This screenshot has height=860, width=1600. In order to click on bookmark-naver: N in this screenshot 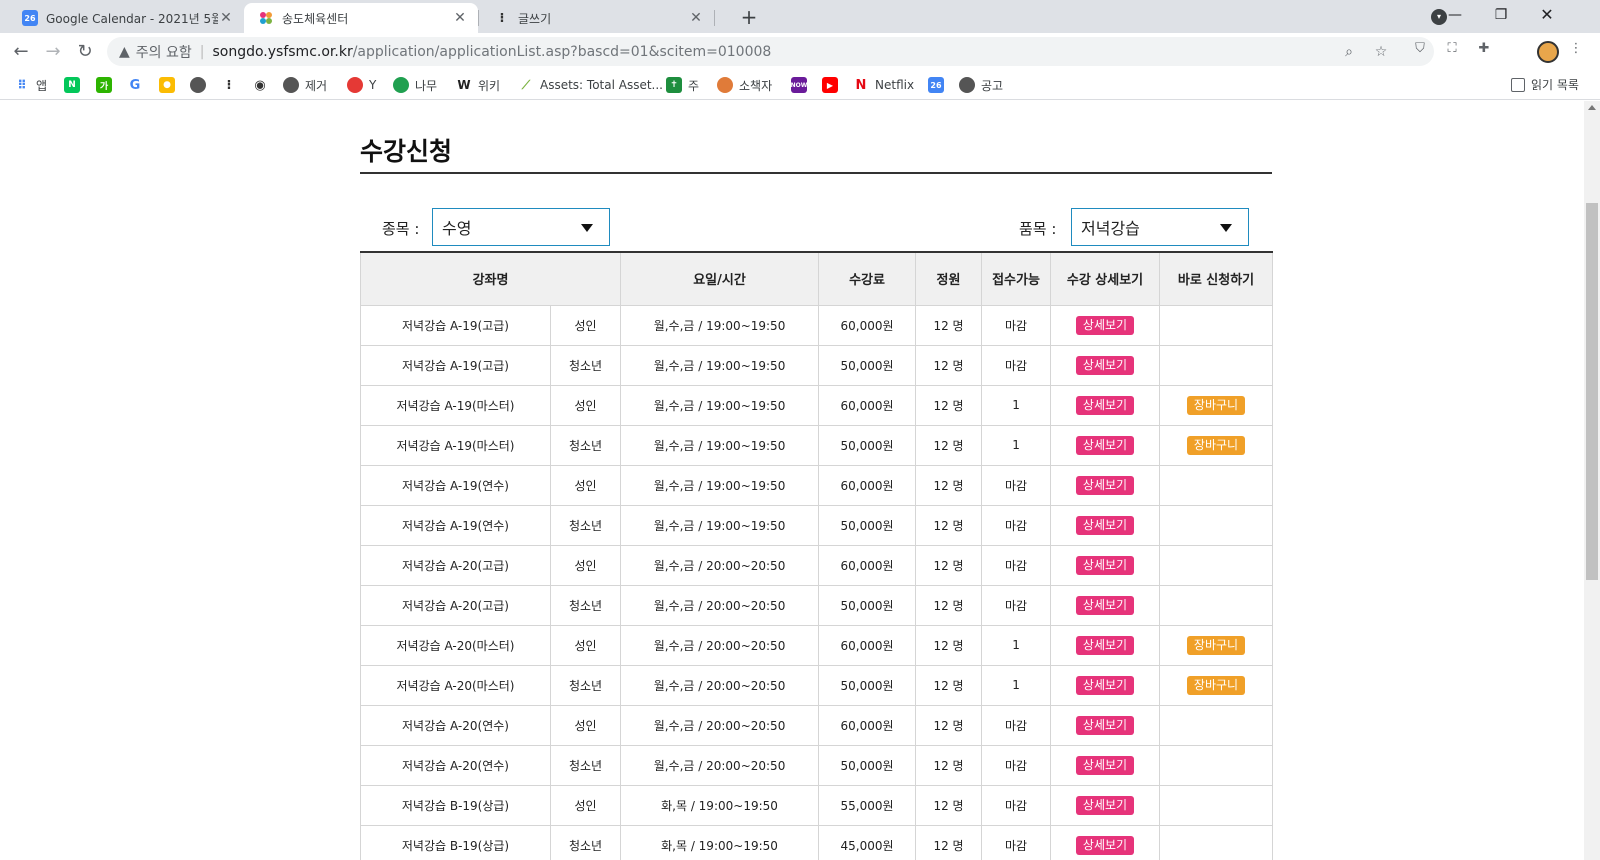, I will do `click(75, 85)`.